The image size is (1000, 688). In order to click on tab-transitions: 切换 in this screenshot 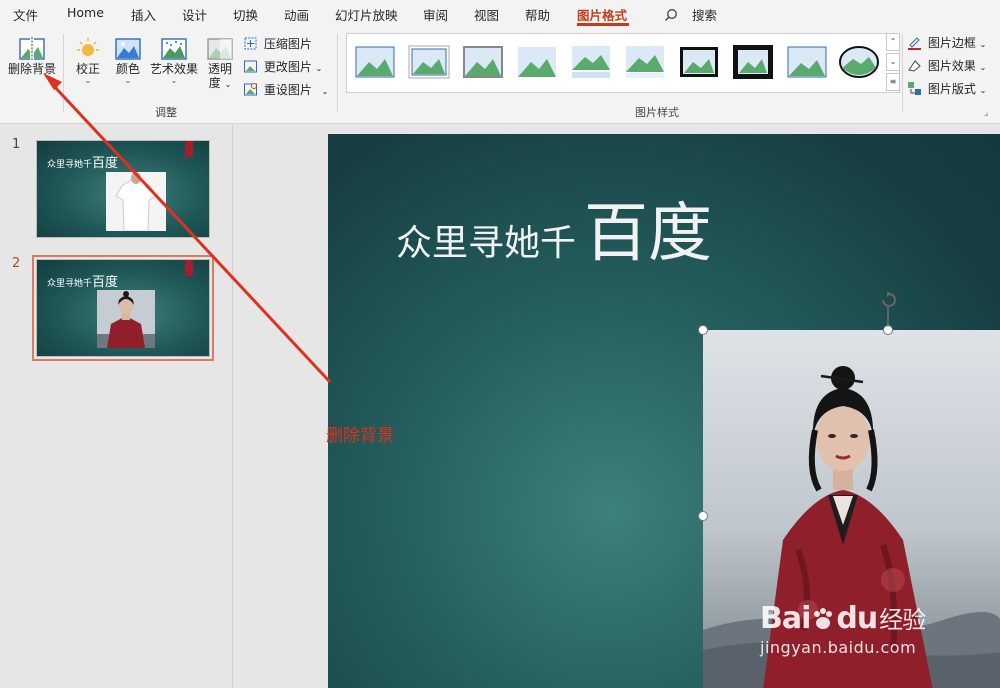, I will do `click(245, 14)`.